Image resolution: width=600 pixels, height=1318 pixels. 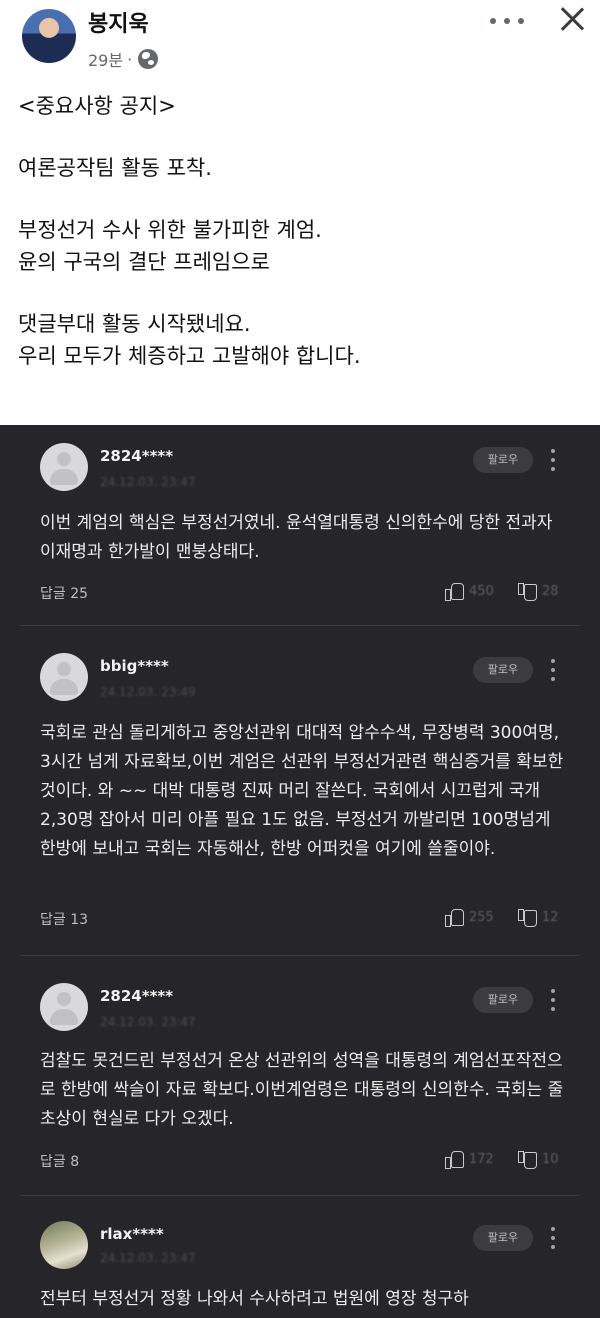 I want to click on dislike-count: 28, so click(x=550, y=591).